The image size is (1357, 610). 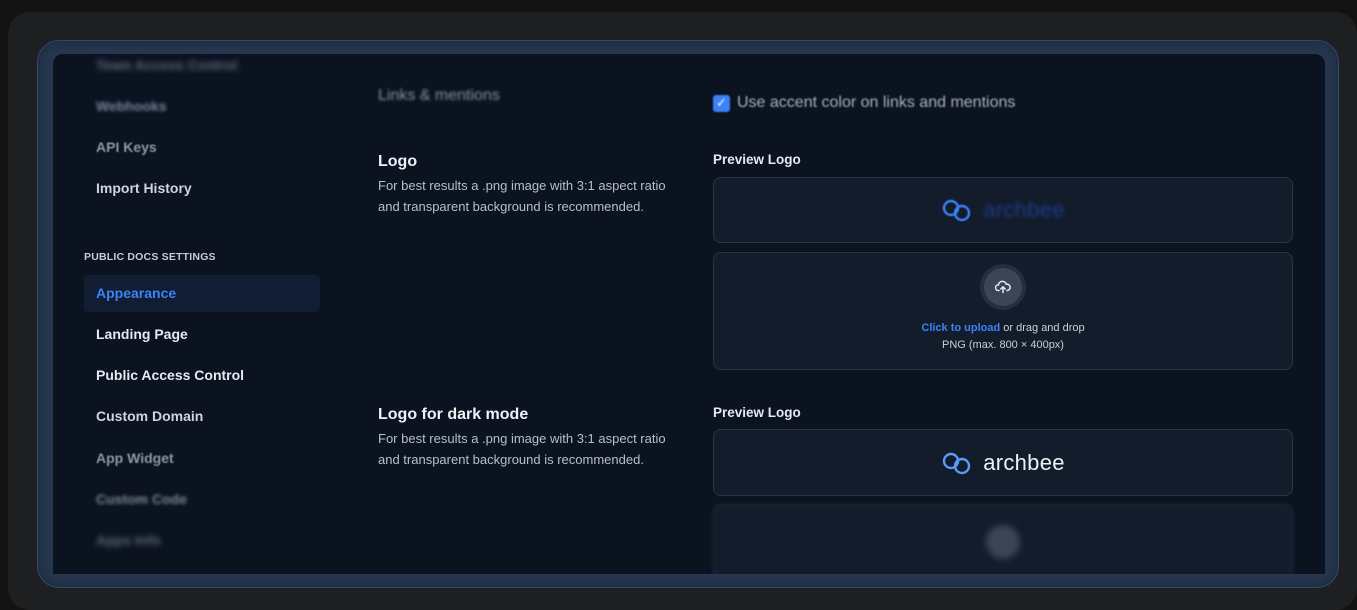 What do you see at coordinates (453, 414) in the screenshot?
I see `logo-dark-section-title: Logo for dark mode` at bounding box center [453, 414].